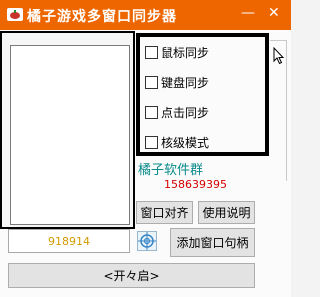 The image size is (320, 297). I want to click on checkbox-label: 核级模式, so click(185, 142).